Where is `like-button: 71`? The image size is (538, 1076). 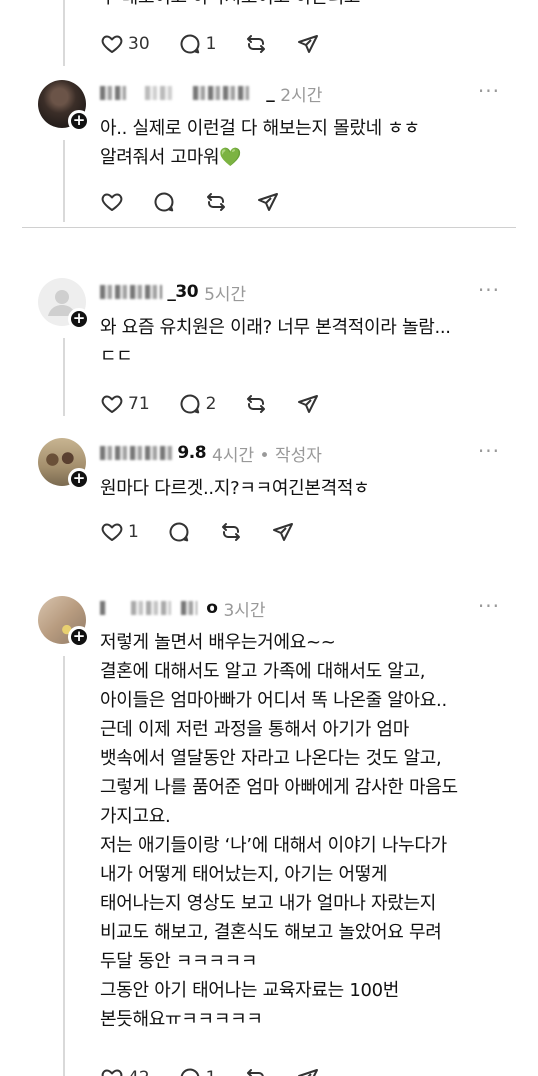
like-button: 71 is located at coordinates (125, 404).